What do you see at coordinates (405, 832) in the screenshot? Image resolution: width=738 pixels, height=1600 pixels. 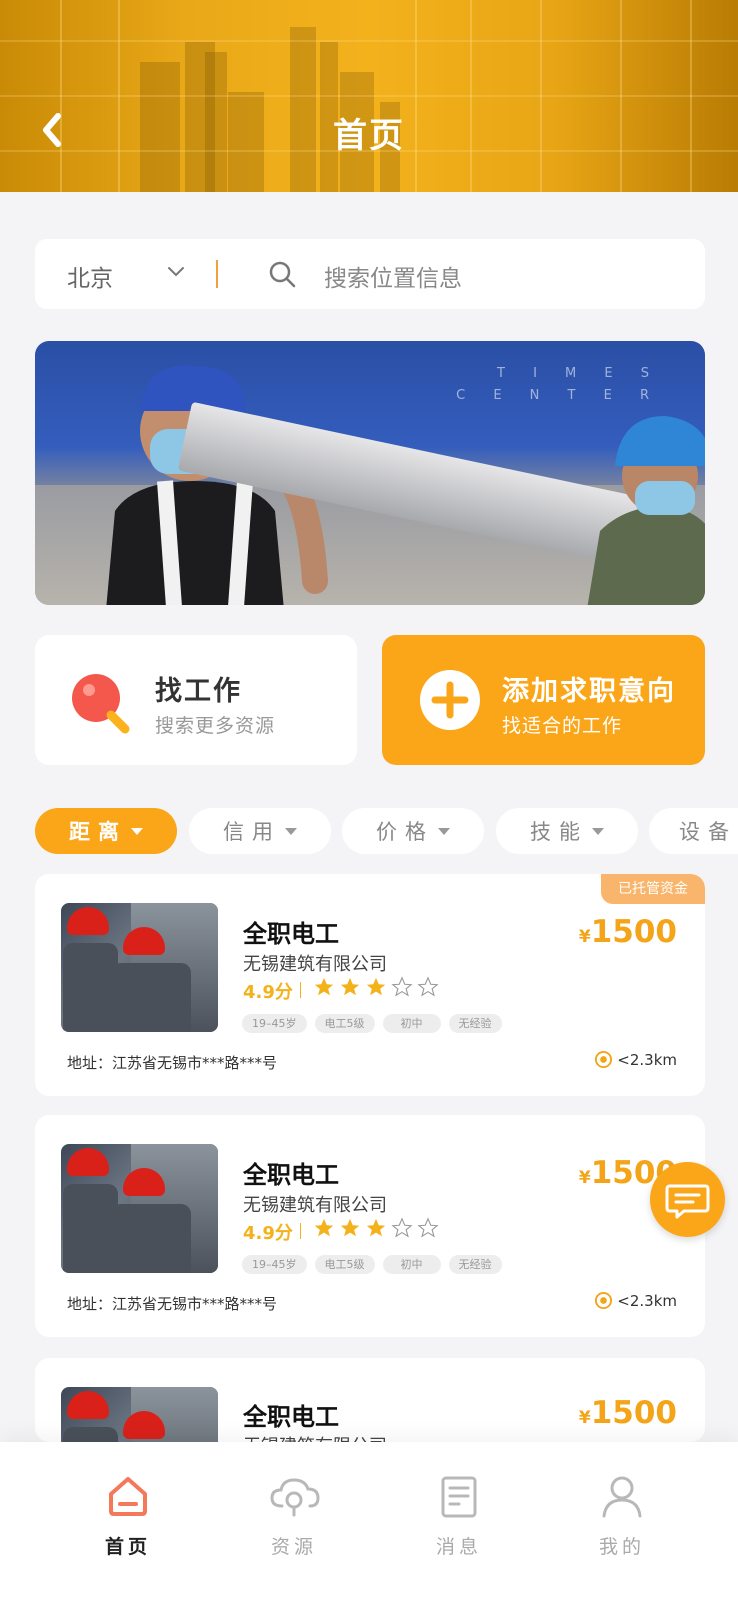 I see `filter-label: 价格` at bounding box center [405, 832].